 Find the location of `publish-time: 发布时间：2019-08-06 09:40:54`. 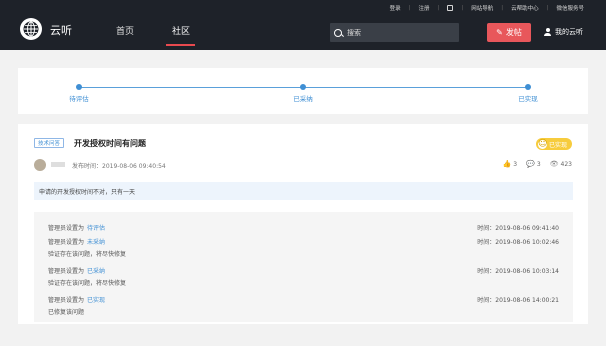

publish-time: 发布时间：2019-08-06 09:40:54 is located at coordinates (119, 166).